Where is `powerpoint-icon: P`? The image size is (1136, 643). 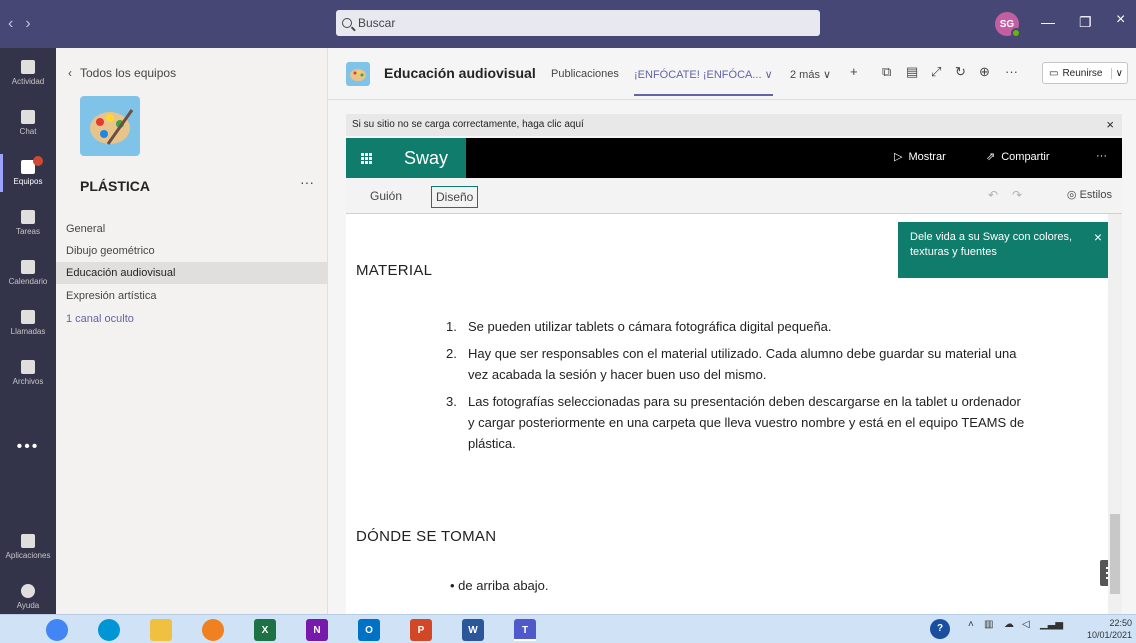
powerpoint-icon: P is located at coordinates (421, 630).